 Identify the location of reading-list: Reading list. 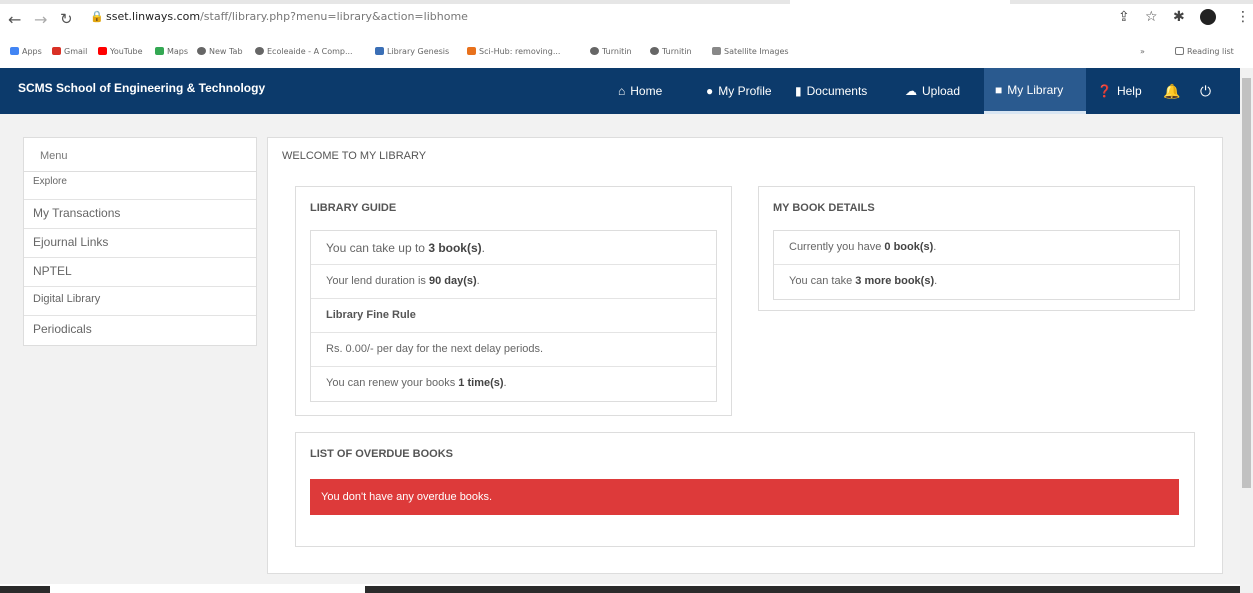
(1204, 51).